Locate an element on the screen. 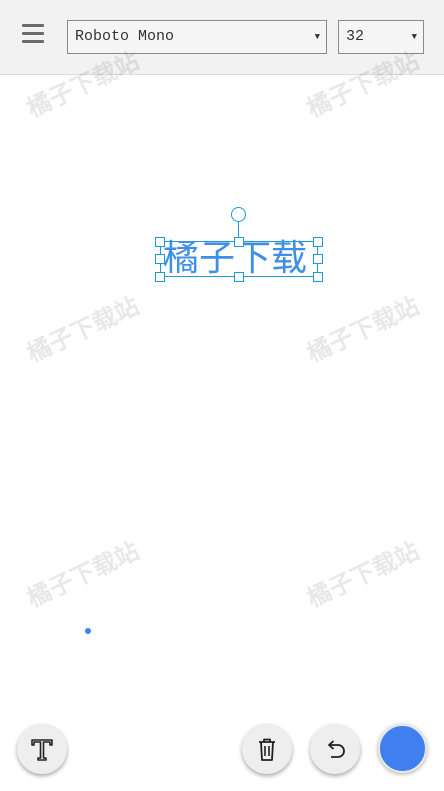 This screenshot has height=791, width=444. text-tool-button is located at coordinates (42, 749).